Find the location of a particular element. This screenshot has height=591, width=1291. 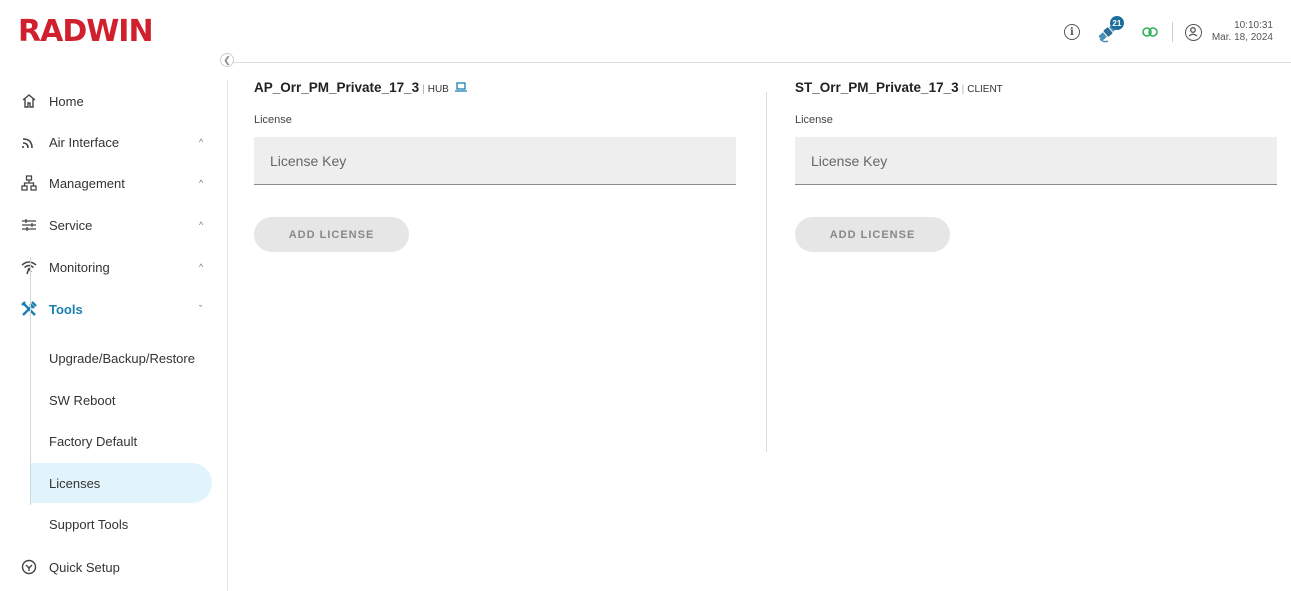

client-device-name: ST_Orr_PM_Private_17_3 is located at coordinates (877, 87).